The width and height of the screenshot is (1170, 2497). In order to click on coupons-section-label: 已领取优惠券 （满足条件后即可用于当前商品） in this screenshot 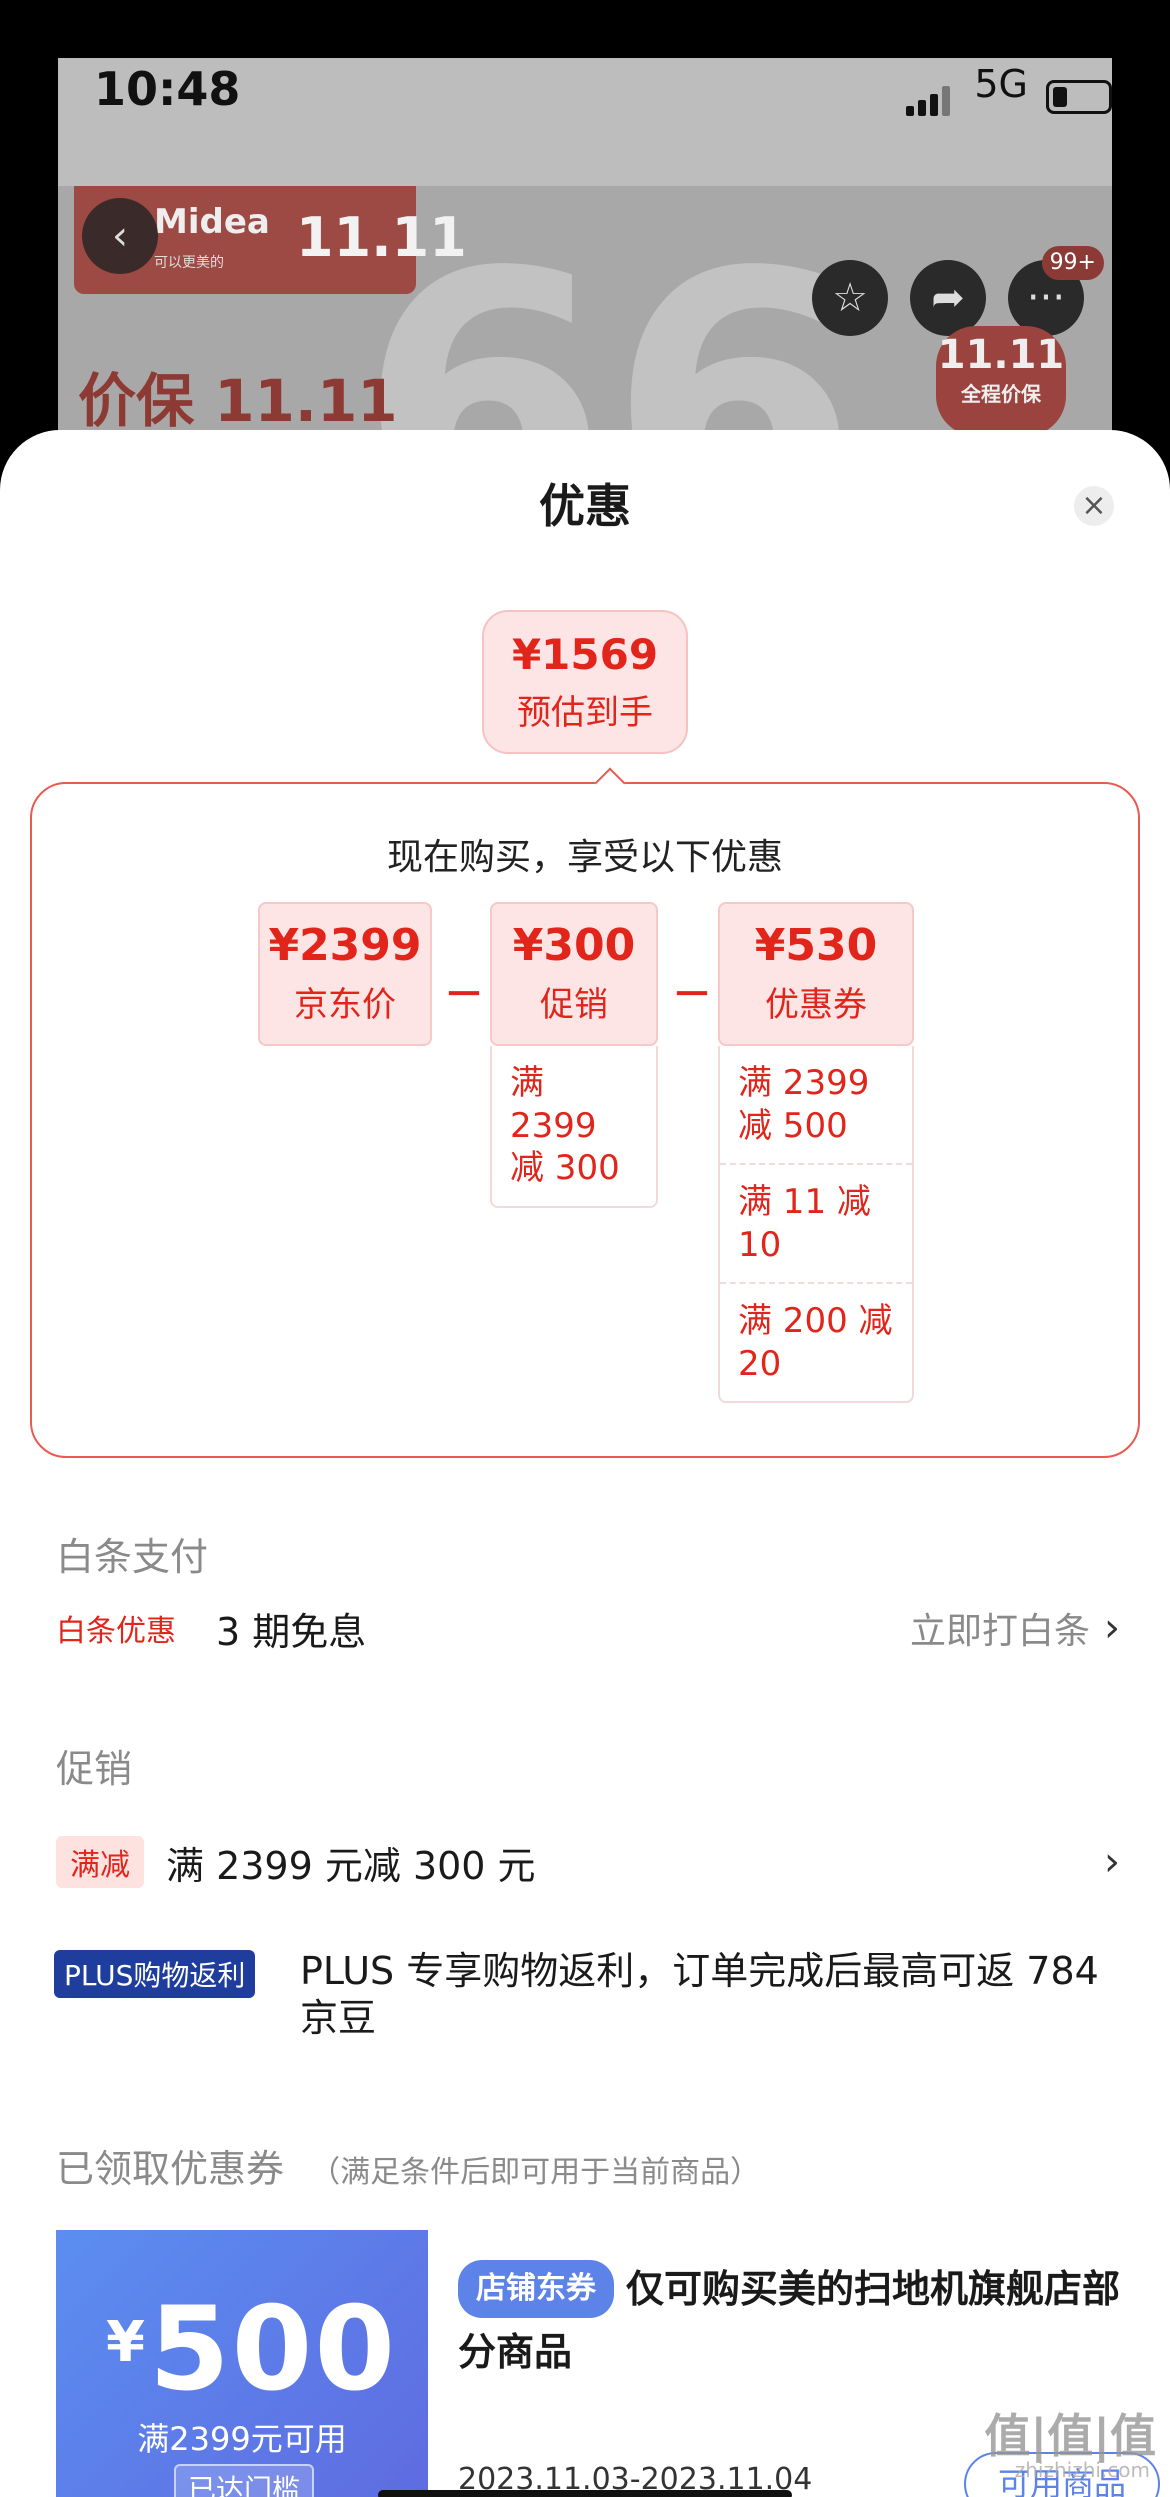, I will do `click(408, 2165)`.